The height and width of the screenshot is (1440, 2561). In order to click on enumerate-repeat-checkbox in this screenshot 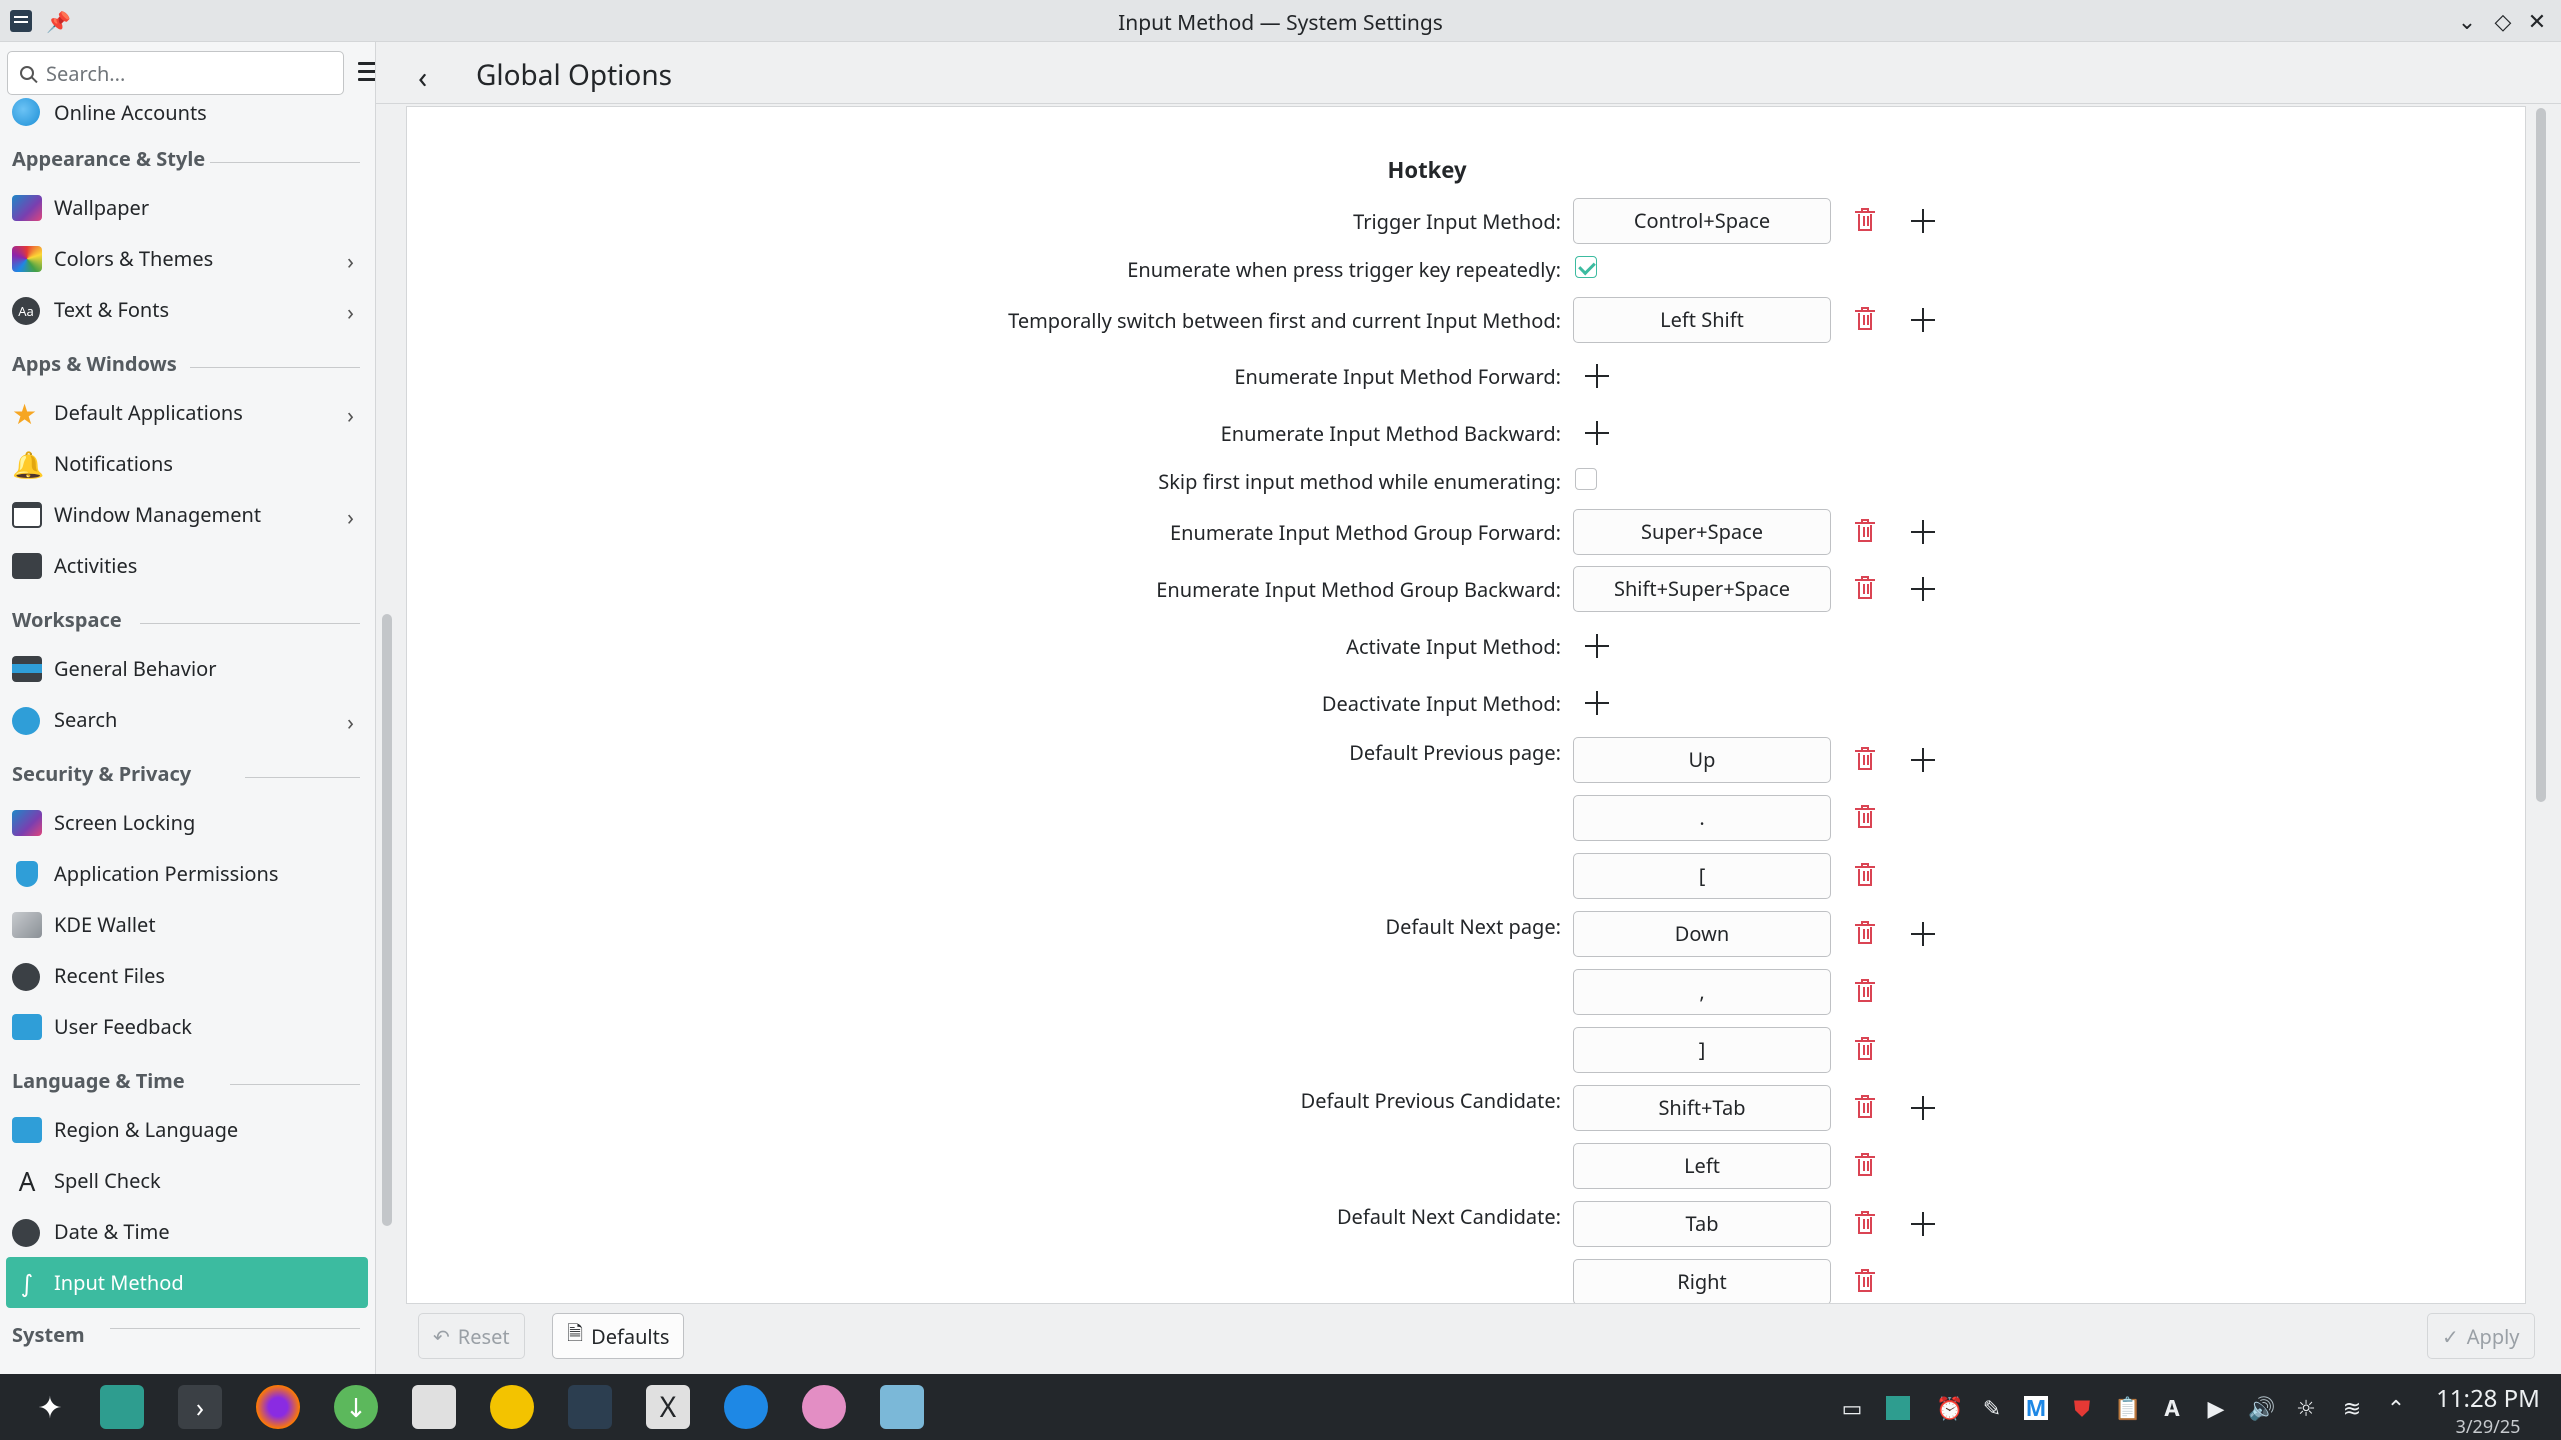, I will do `click(1586, 267)`.